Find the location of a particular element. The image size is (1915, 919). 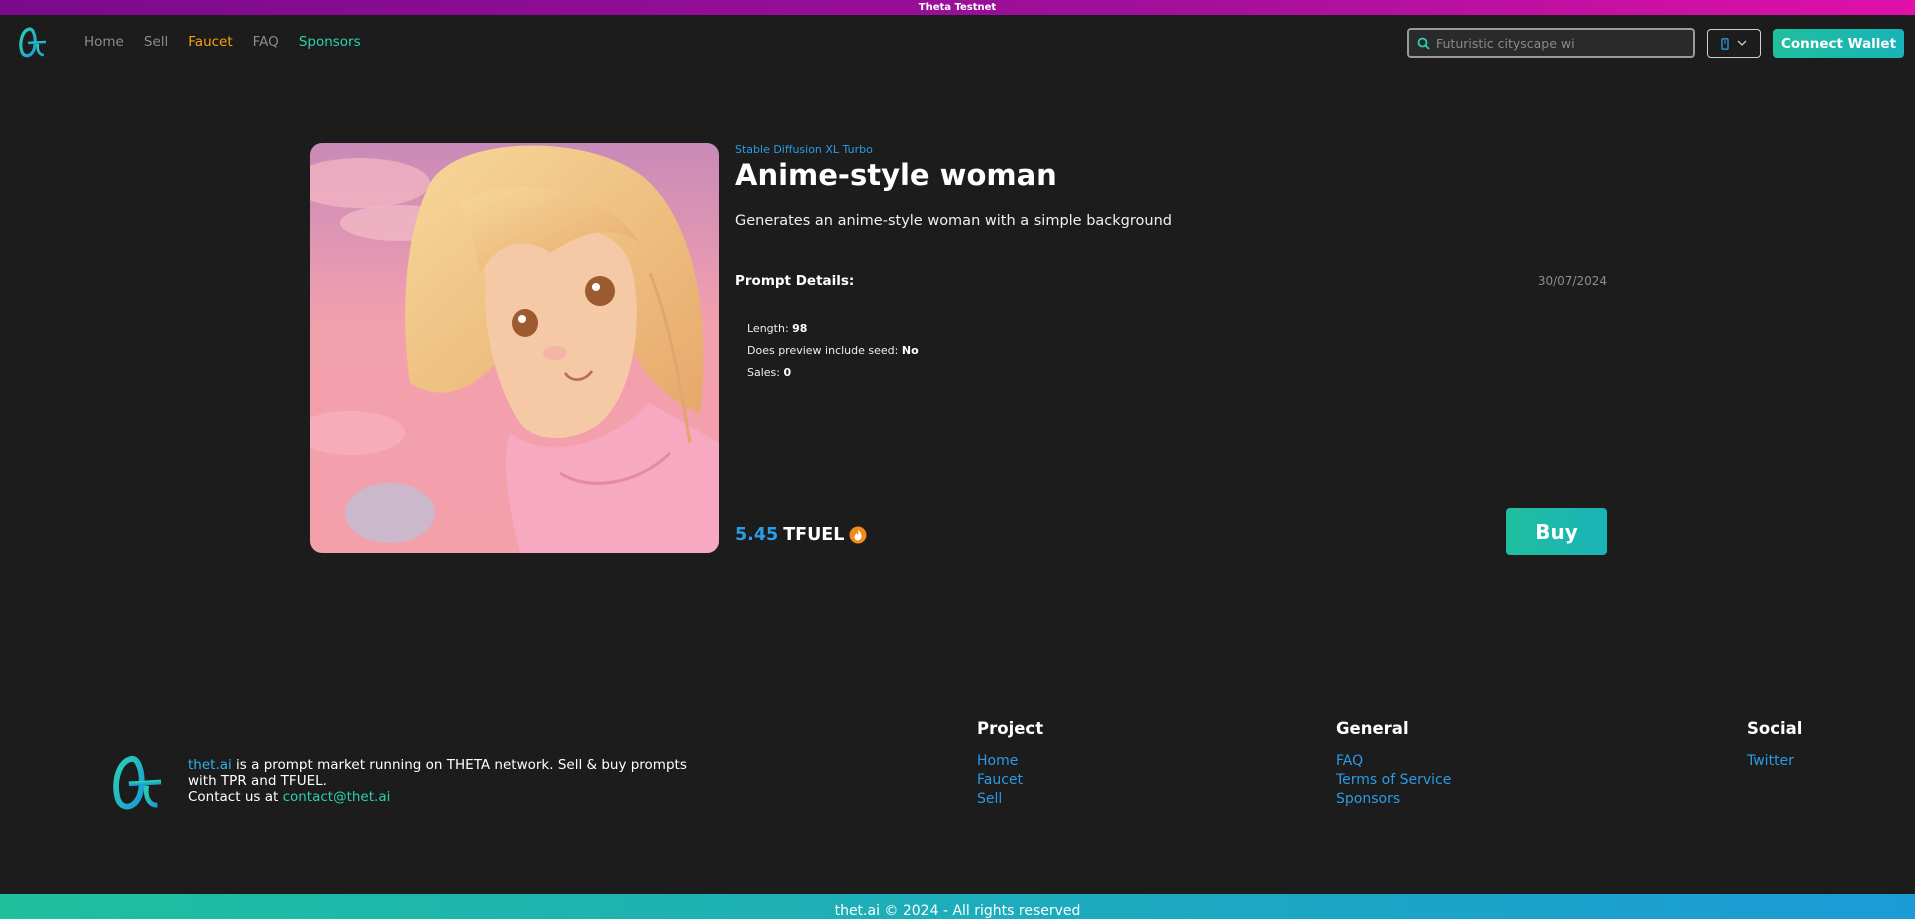

footer-heading-general: General is located at coordinates (1372, 728).